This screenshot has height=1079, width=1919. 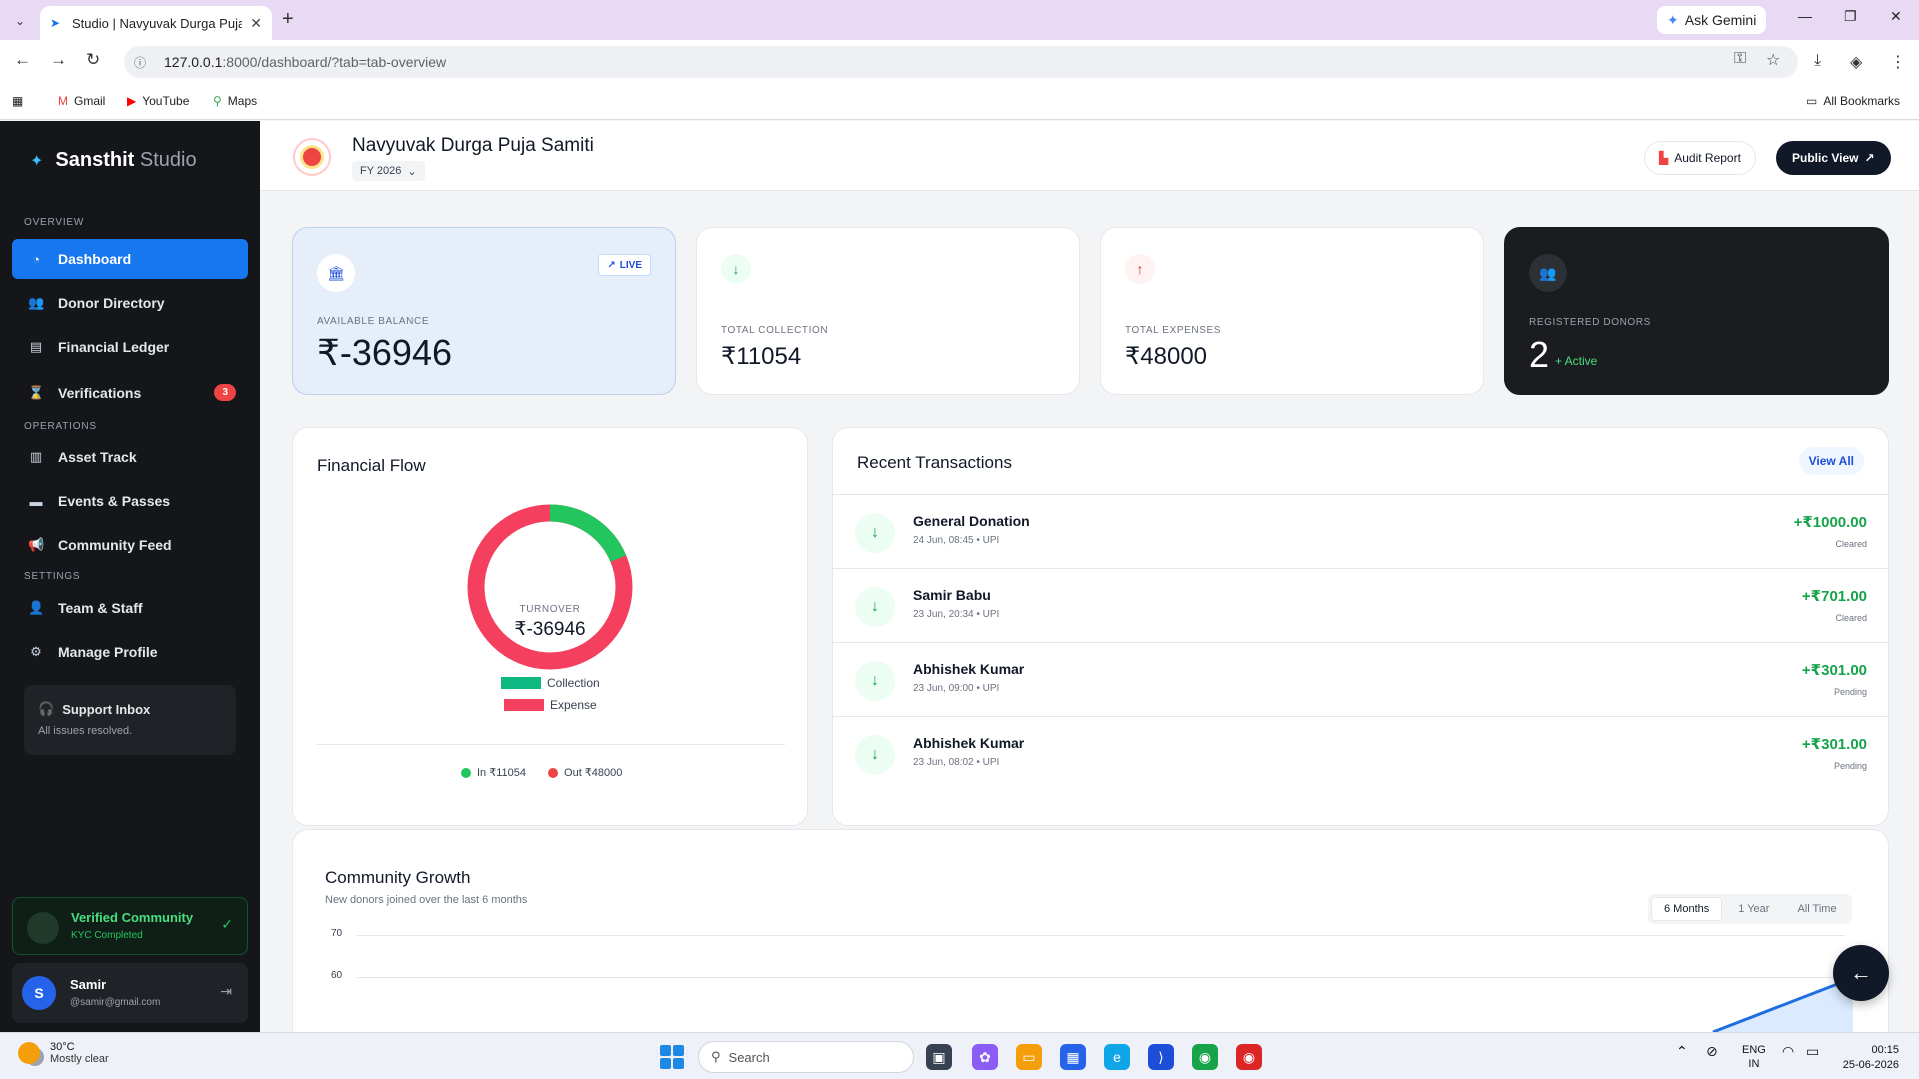 What do you see at coordinates (1073, 1057) in the screenshot?
I see `store-icon: ▦` at bounding box center [1073, 1057].